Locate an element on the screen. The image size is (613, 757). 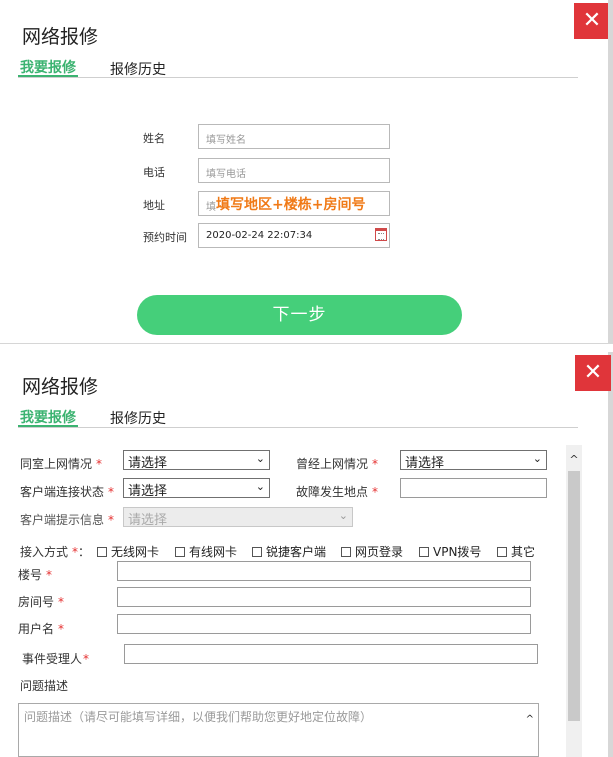
scrollbar-thumb is located at coordinates (574, 596).